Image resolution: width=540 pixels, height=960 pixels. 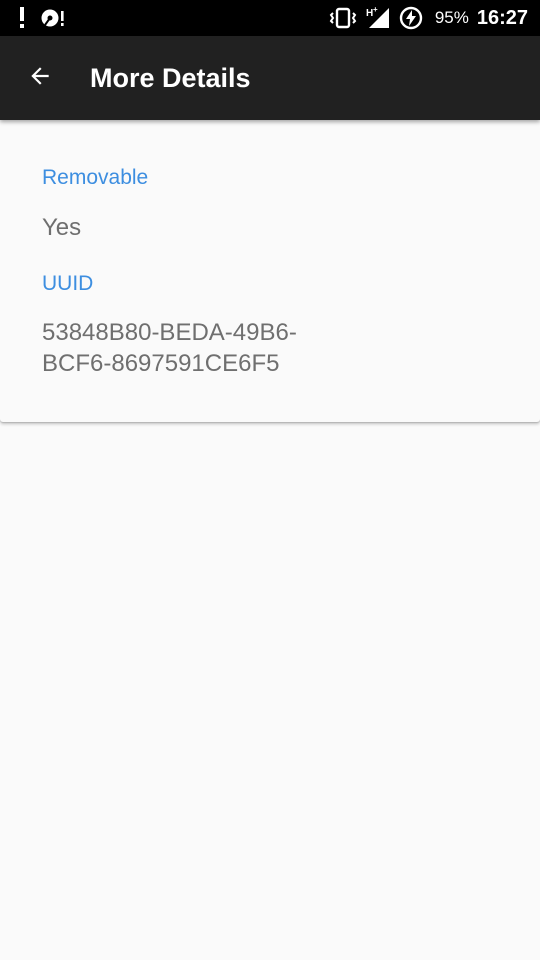 What do you see at coordinates (343, 18) in the screenshot?
I see `vibrate-icon` at bounding box center [343, 18].